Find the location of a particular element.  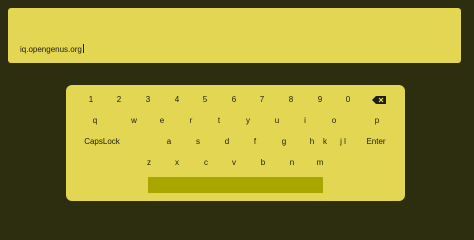

key-k: k is located at coordinates (325, 142).